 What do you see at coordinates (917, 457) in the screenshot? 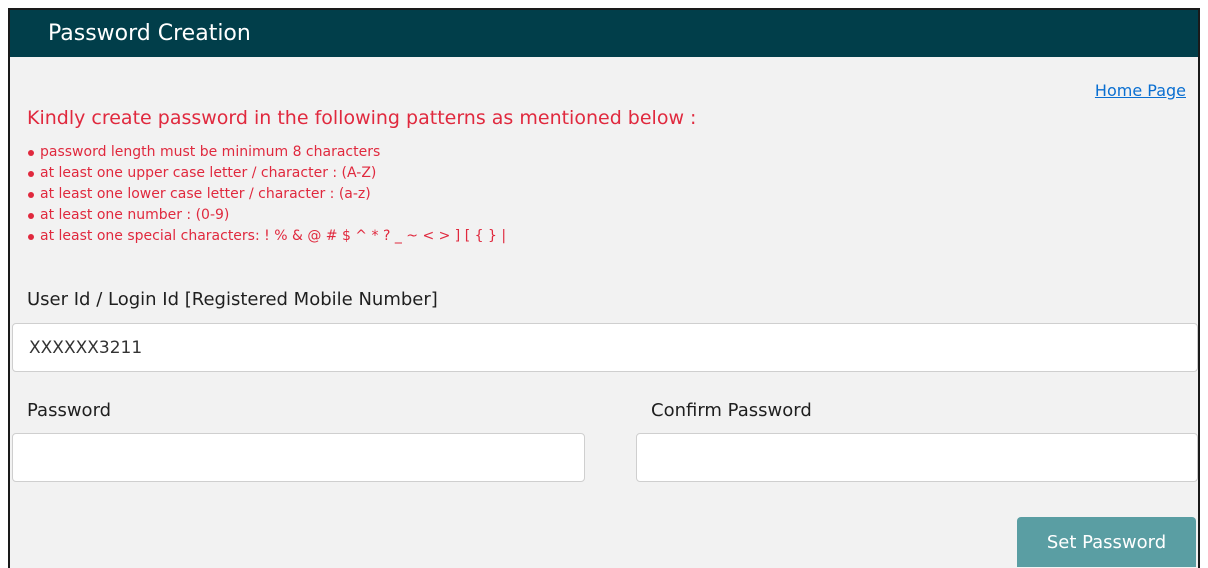
I see `confirm-password-input` at bounding box center [917, 457].